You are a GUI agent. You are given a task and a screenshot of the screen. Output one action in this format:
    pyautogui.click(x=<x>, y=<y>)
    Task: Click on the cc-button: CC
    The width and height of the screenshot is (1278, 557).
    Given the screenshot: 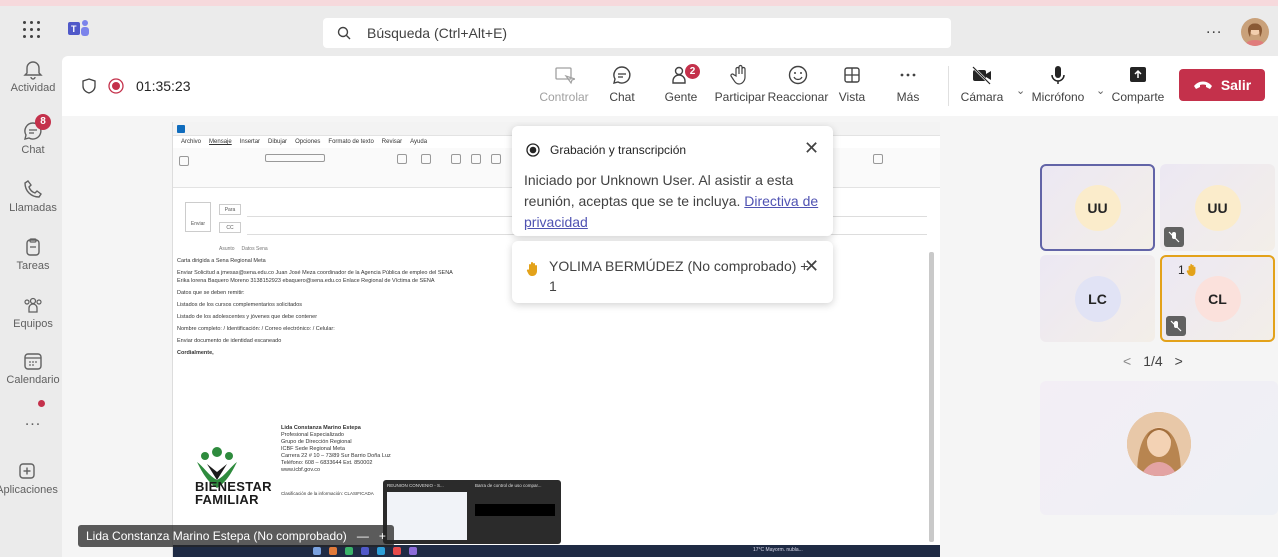 What is the action you would take?
    pyautogui.click(x=230, y=227)
    